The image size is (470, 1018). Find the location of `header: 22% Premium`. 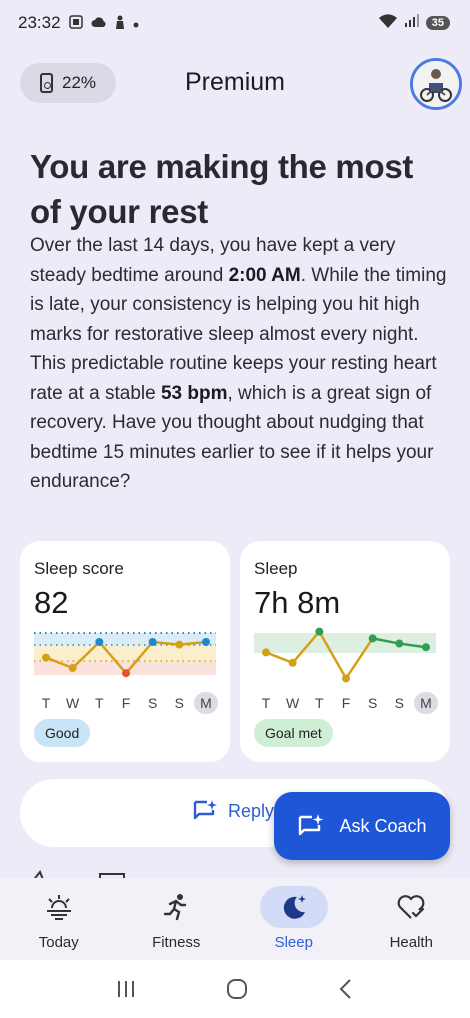

header: 22% Premium is located at coordinates (235, 84).